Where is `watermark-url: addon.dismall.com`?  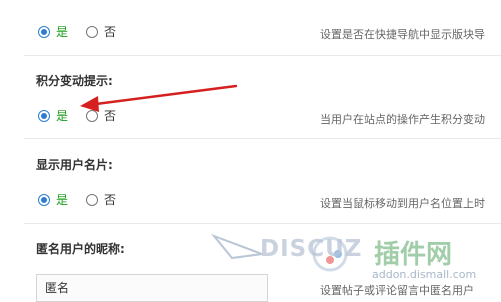
watermark-url: addon.dismall.com is located at coordinates (424, 274).